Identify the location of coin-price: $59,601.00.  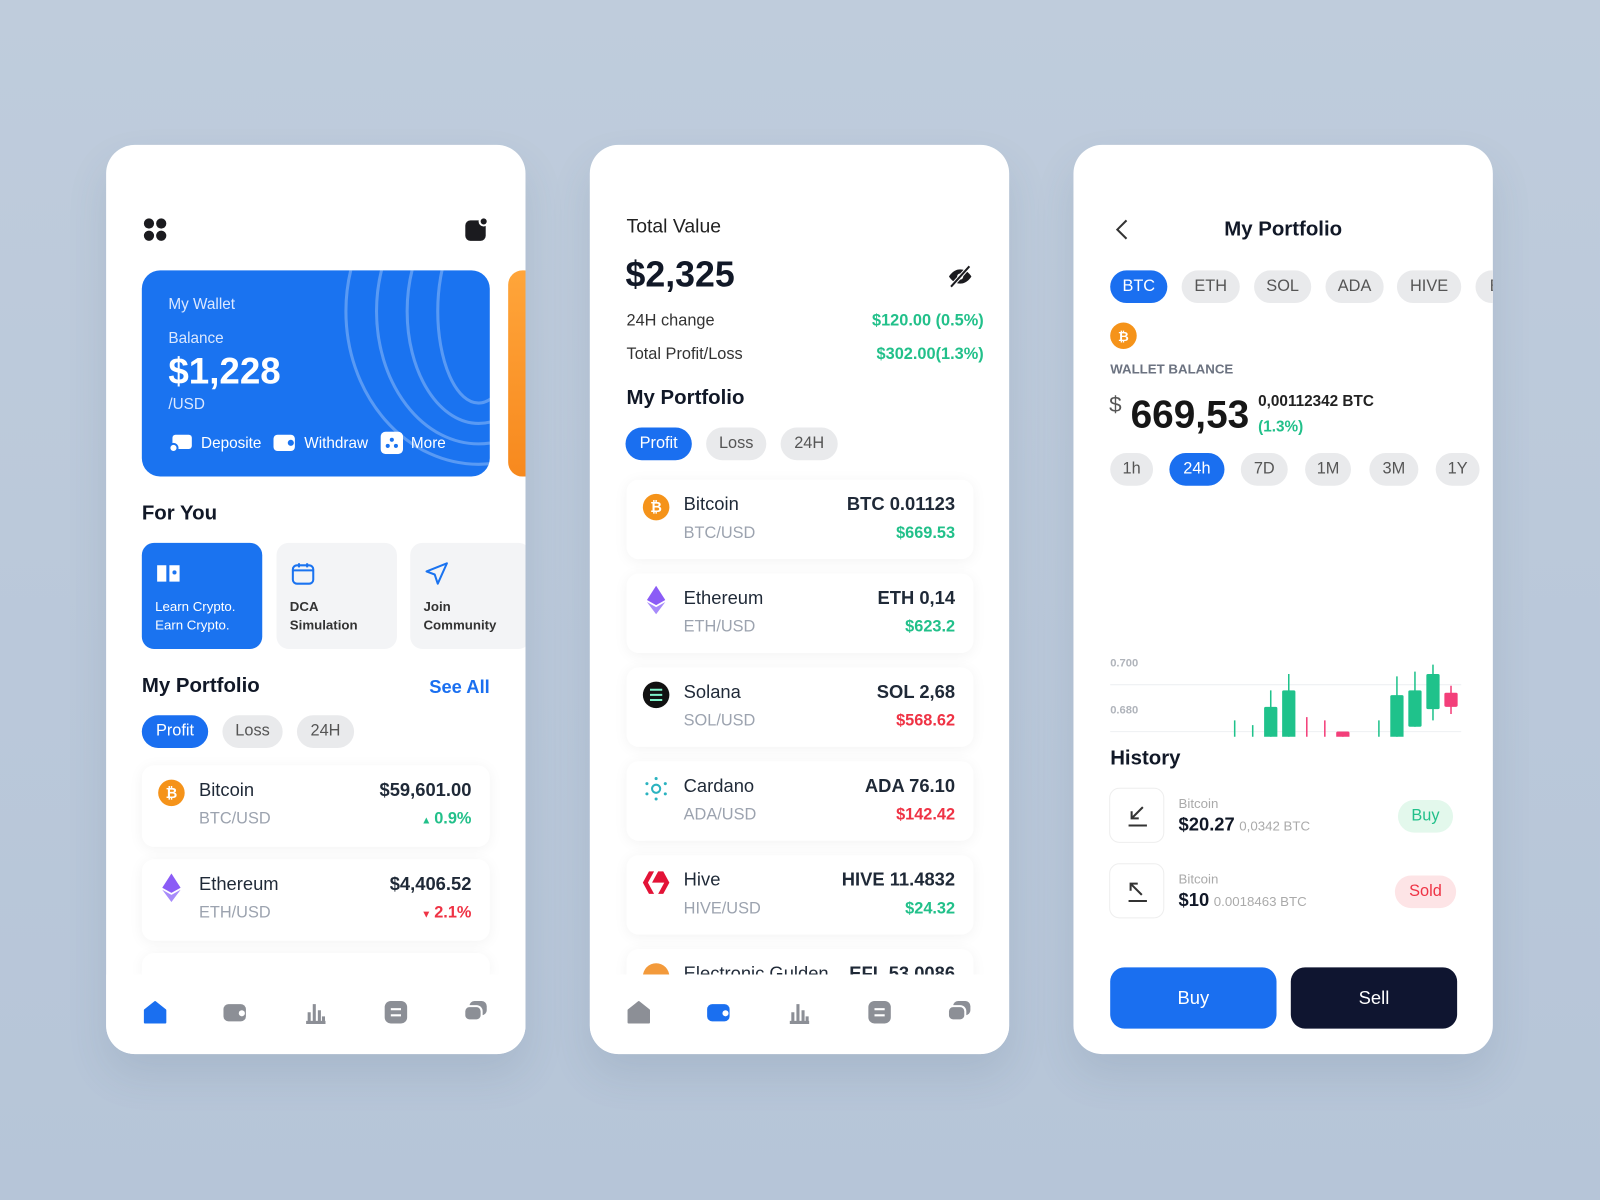
(425, 789).